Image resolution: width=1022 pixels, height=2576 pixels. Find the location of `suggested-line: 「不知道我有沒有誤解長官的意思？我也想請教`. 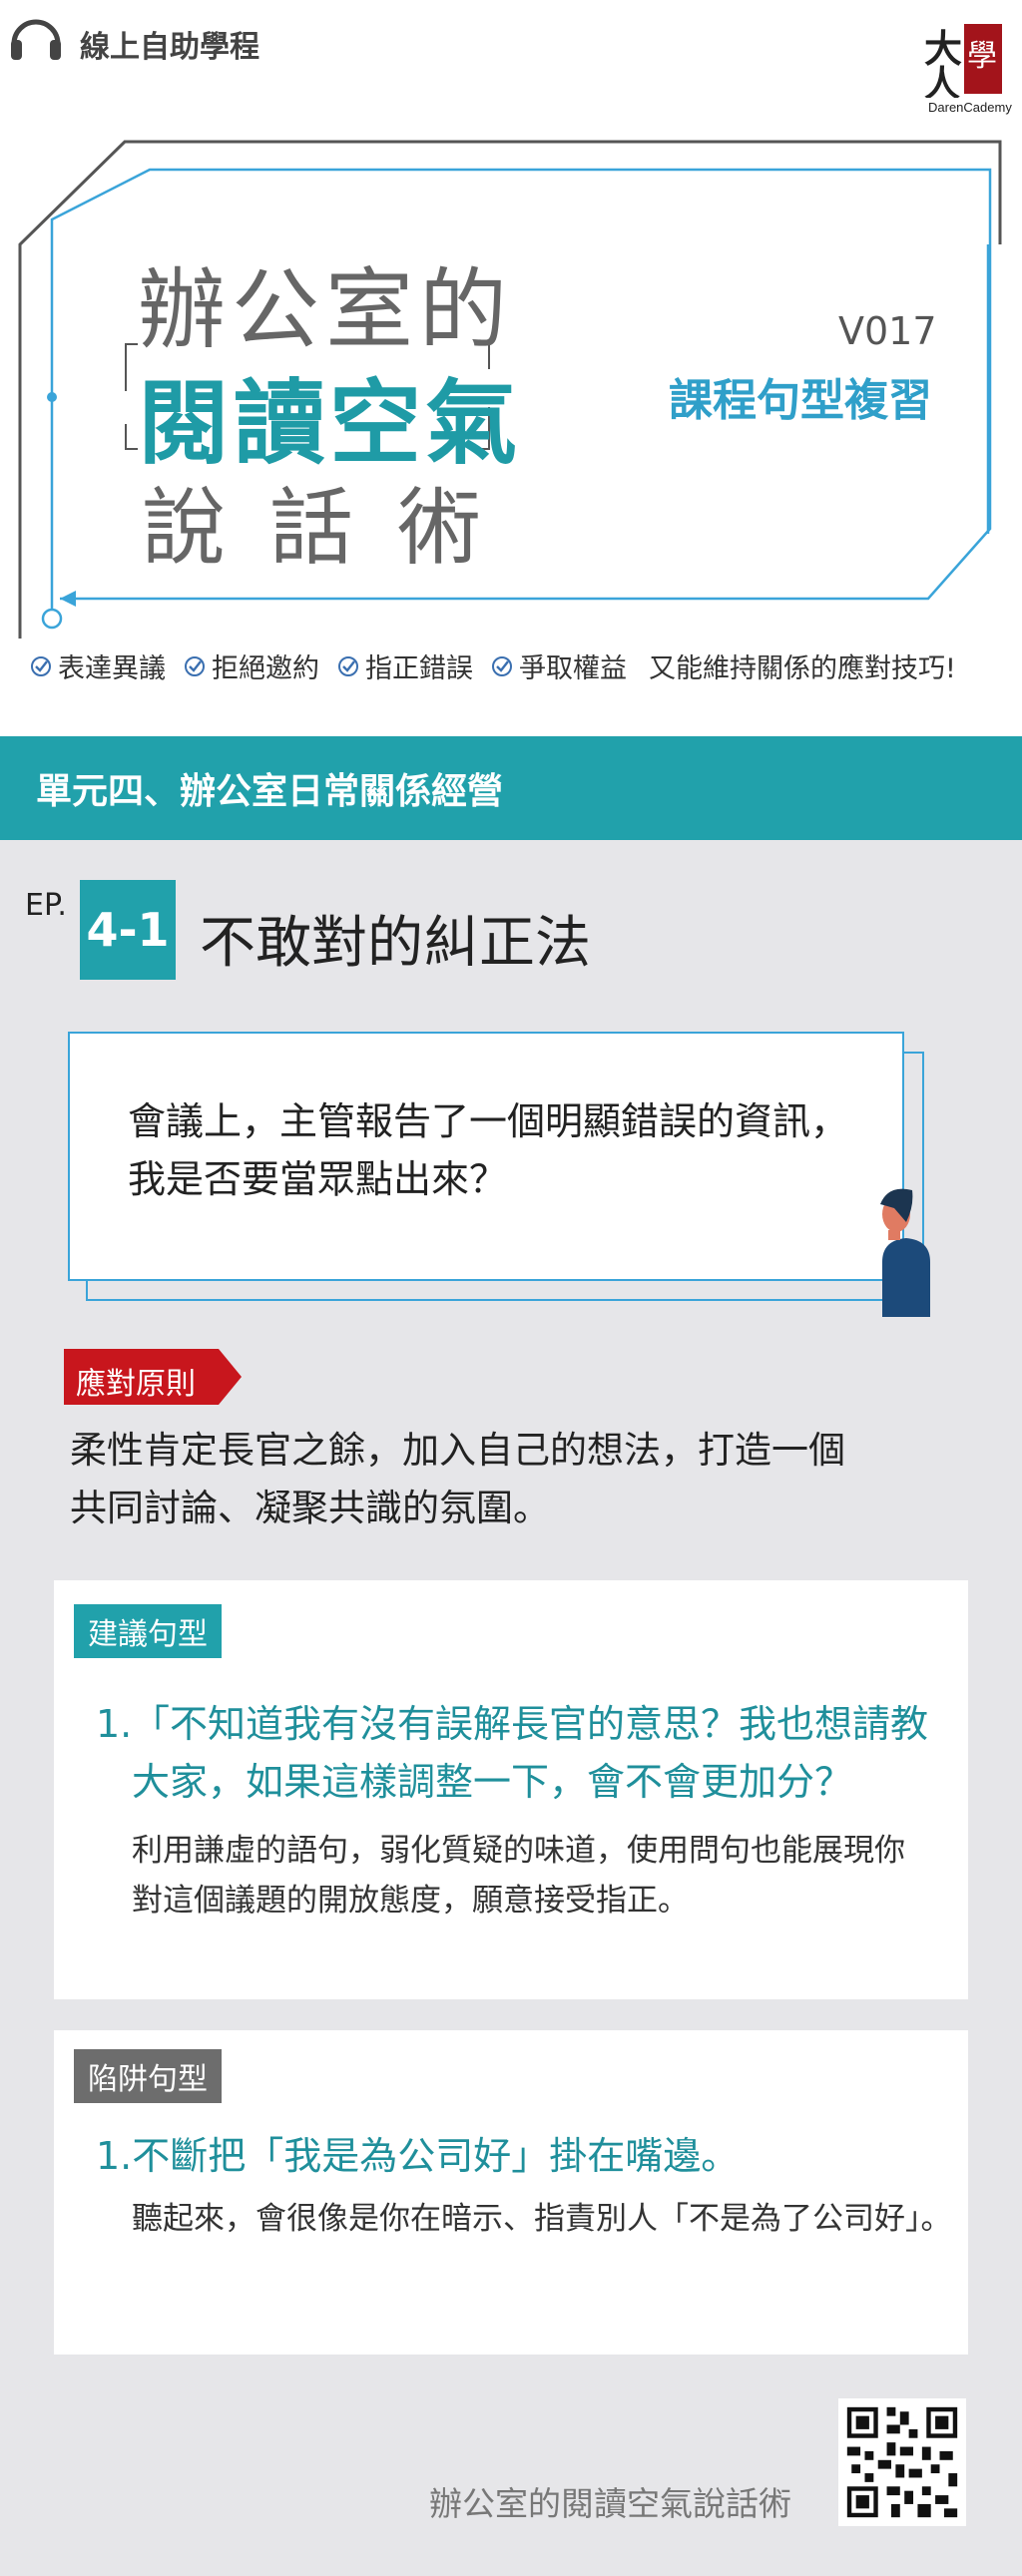

suggested-line: 「不知道我有沒有誤解長官的意思？我也想請教 is located at coordinates (530, 1724).